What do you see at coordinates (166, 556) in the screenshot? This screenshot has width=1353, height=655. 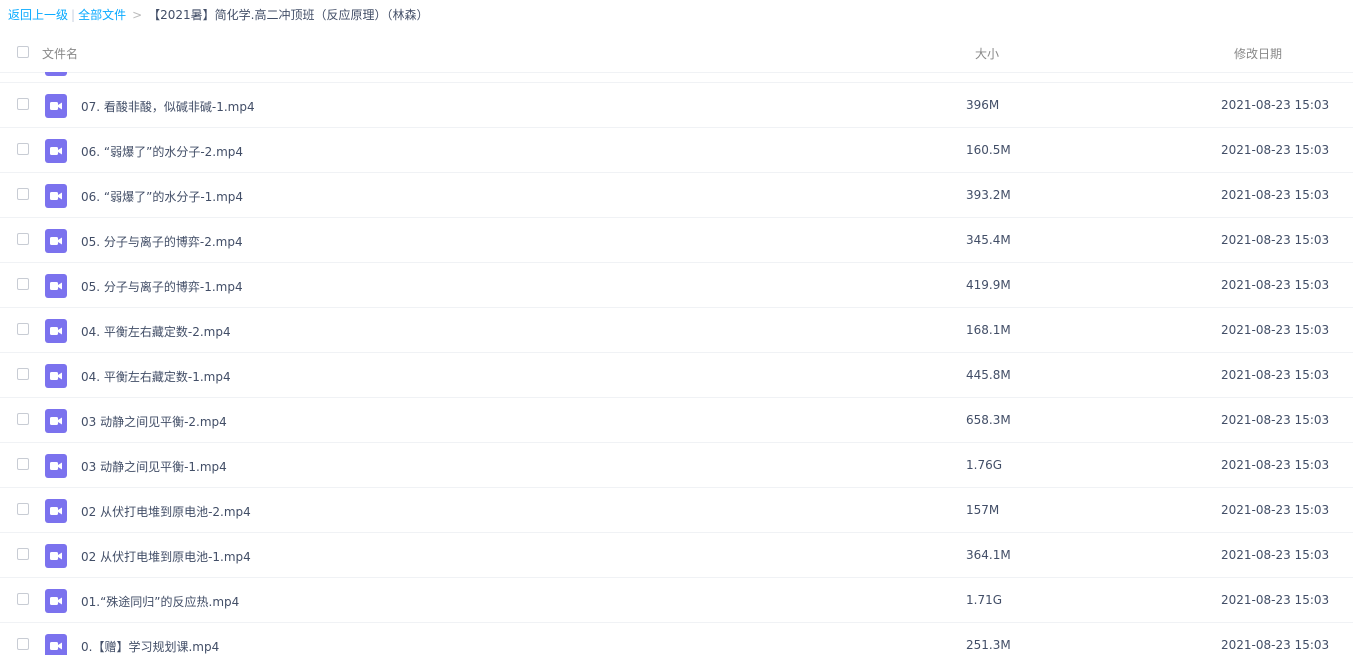 I see `file-name: 02 从伏打电堆到原电池-1.mp4` at bounding box center [166, 556].